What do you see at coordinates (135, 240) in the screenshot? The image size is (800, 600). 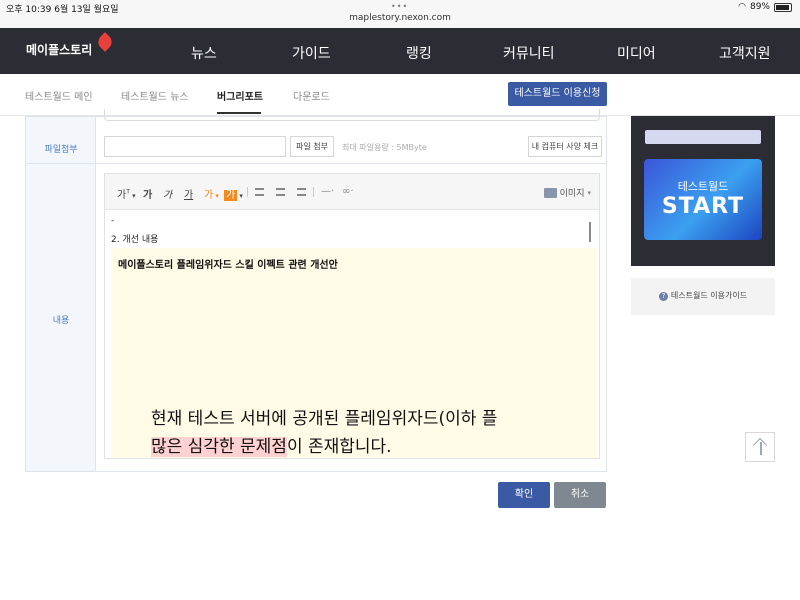 I see `section-title: 2. 개선 내용` at bounding box center [135, 240].